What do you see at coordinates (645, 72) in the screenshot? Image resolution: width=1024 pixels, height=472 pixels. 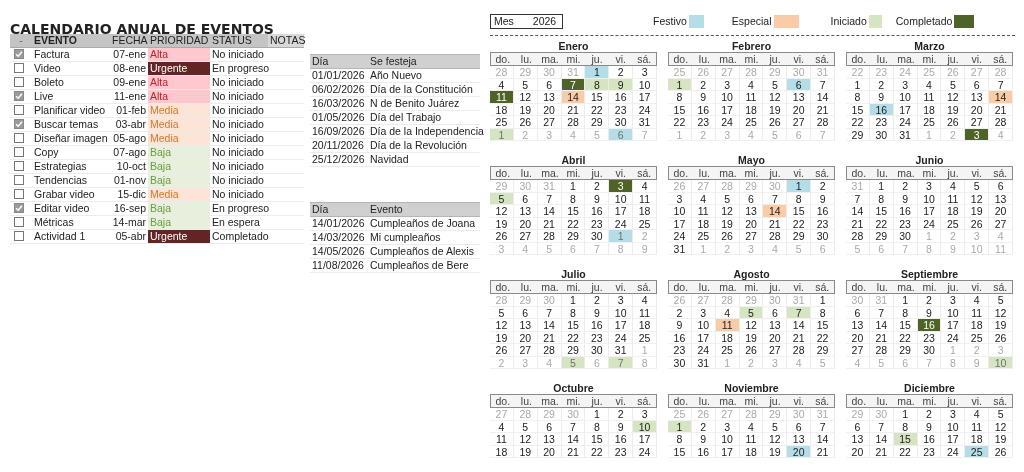 I see `day-cell: 3` at bounding box center [645, 72].